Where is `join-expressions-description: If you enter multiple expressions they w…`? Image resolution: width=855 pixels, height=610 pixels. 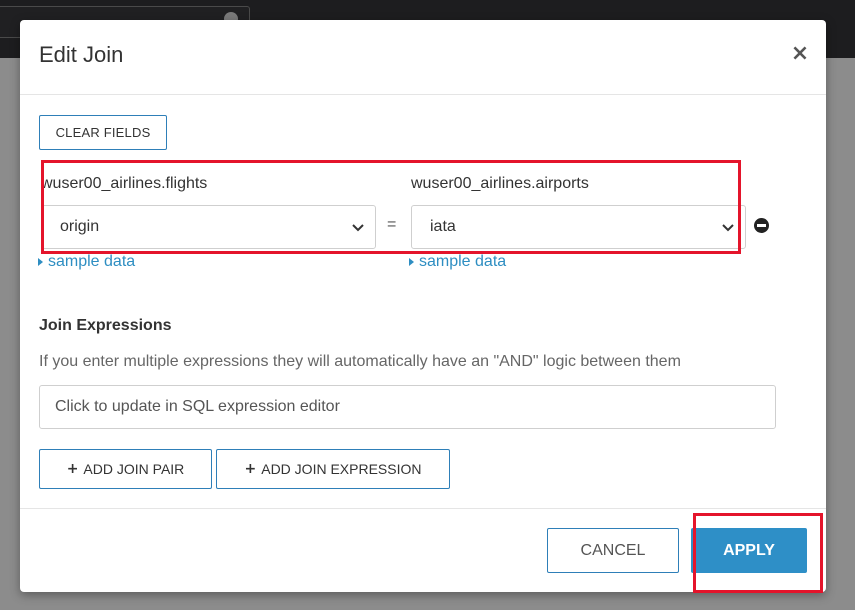 join-expressions-description: If you enter multiple expressions they w… is located at coordinates (360, 361).